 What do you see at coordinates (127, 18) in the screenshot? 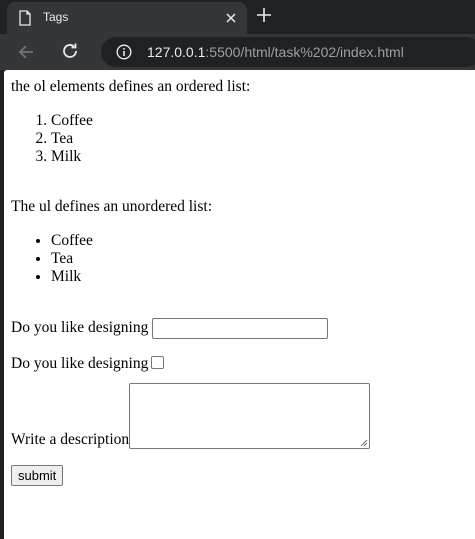
I see `browser-tab: Tags` at bounding box center [127, 18].